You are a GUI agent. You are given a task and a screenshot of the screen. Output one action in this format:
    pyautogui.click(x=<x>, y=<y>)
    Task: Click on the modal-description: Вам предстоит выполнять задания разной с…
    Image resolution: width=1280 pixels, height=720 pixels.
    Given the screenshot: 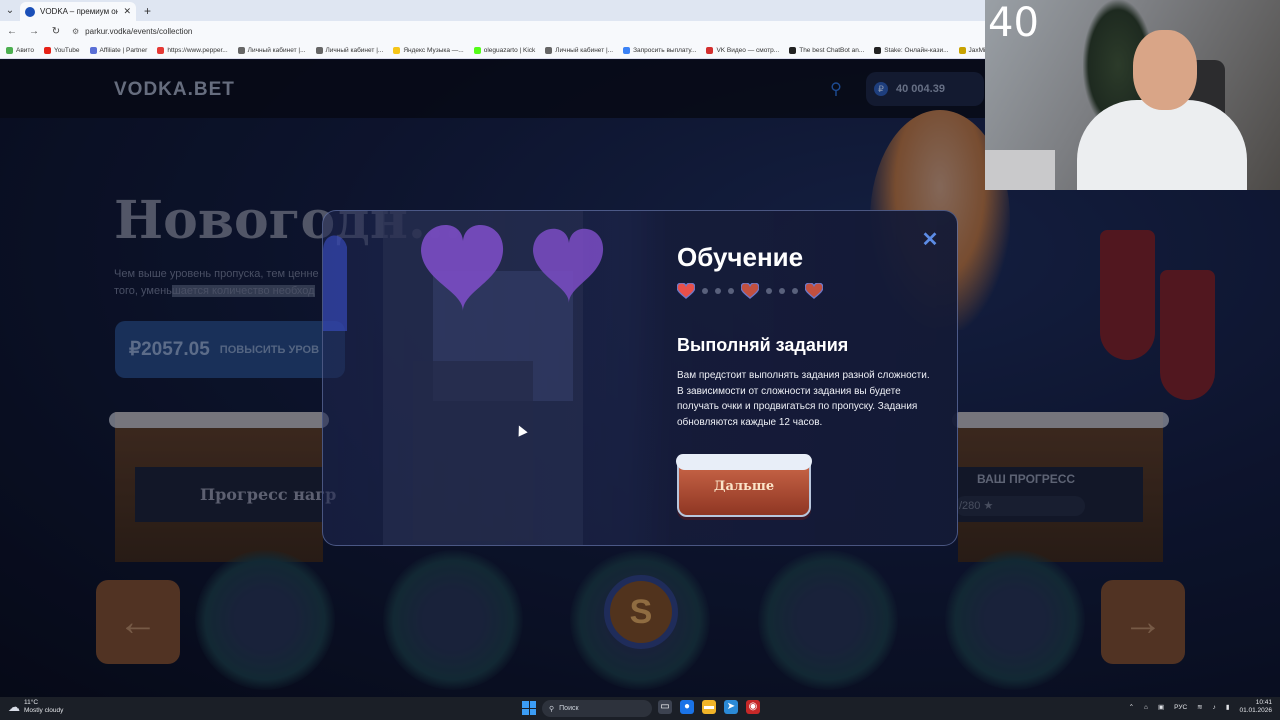 What is the action you would take?
    pyautogui.click(x=803, y=399)
    